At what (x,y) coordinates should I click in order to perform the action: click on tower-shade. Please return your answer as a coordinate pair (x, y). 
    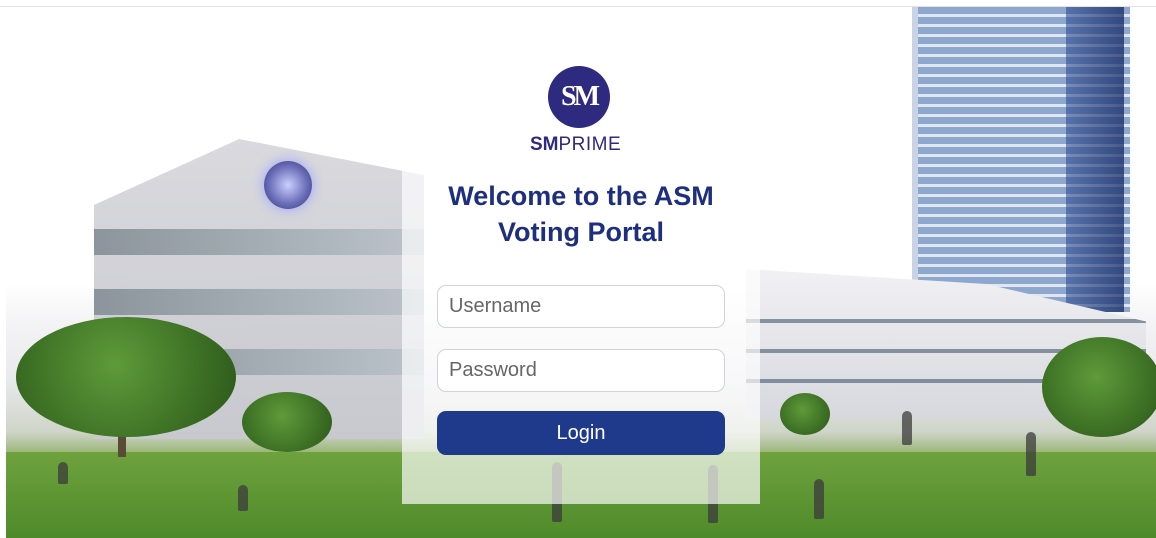
    Looking at the image, I should click on (1095, 159).